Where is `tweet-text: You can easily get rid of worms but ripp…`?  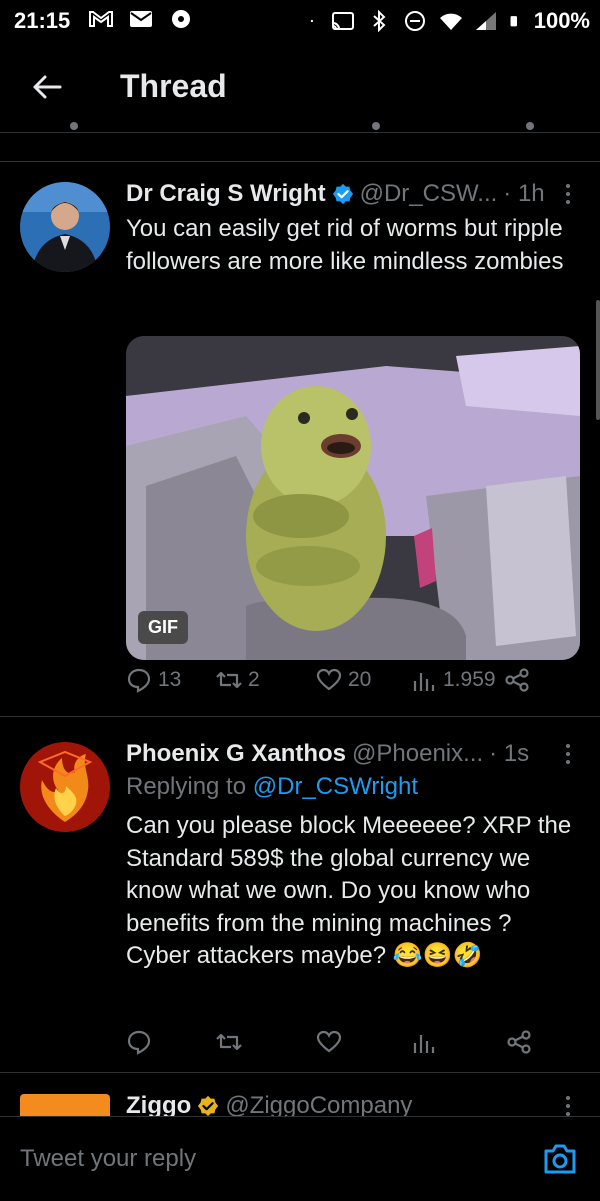
tweet-text: You can easily get rid of worms but ripp… is located at coordinates (345, 245).